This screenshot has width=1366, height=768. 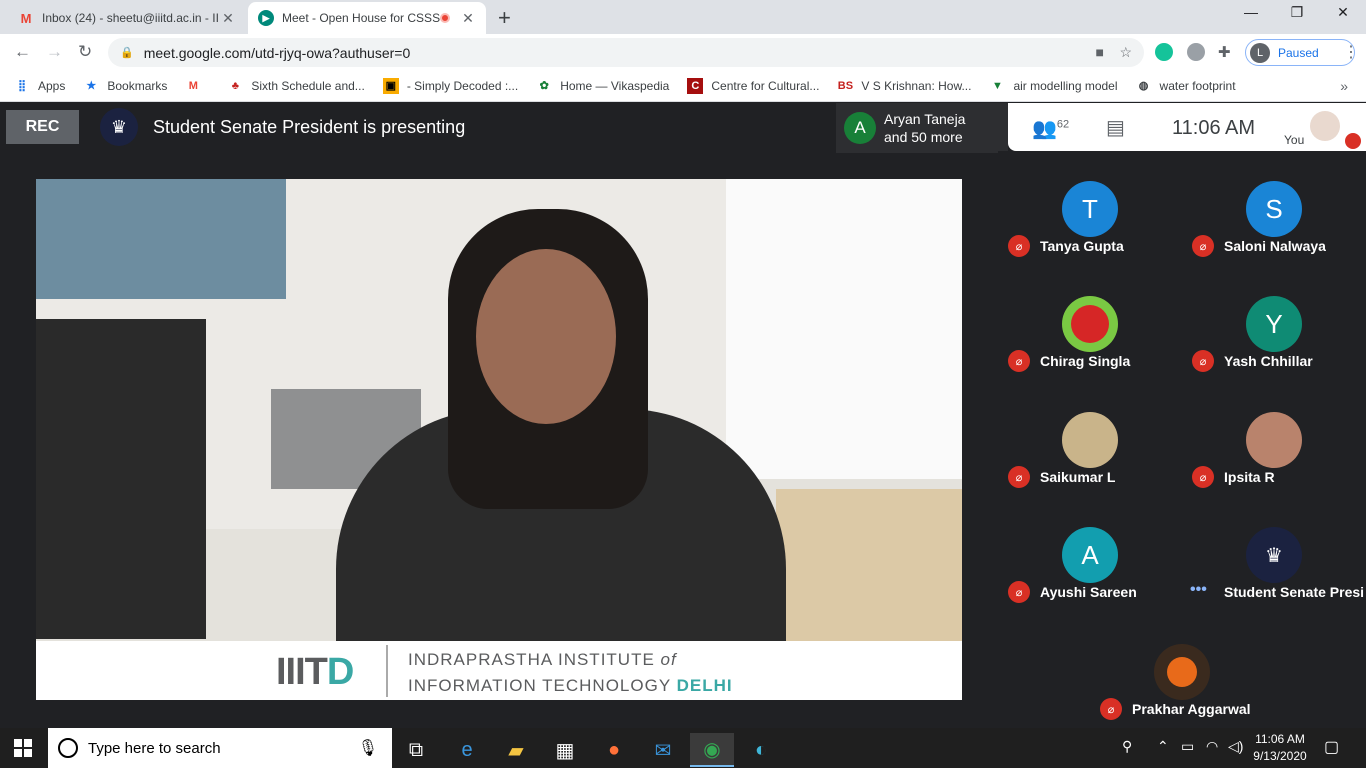 What do you see at coordinates (1163, 746) in the screenshot?
I see `chevron-up-icon: ⌃` at bounding box center [1163, 746].